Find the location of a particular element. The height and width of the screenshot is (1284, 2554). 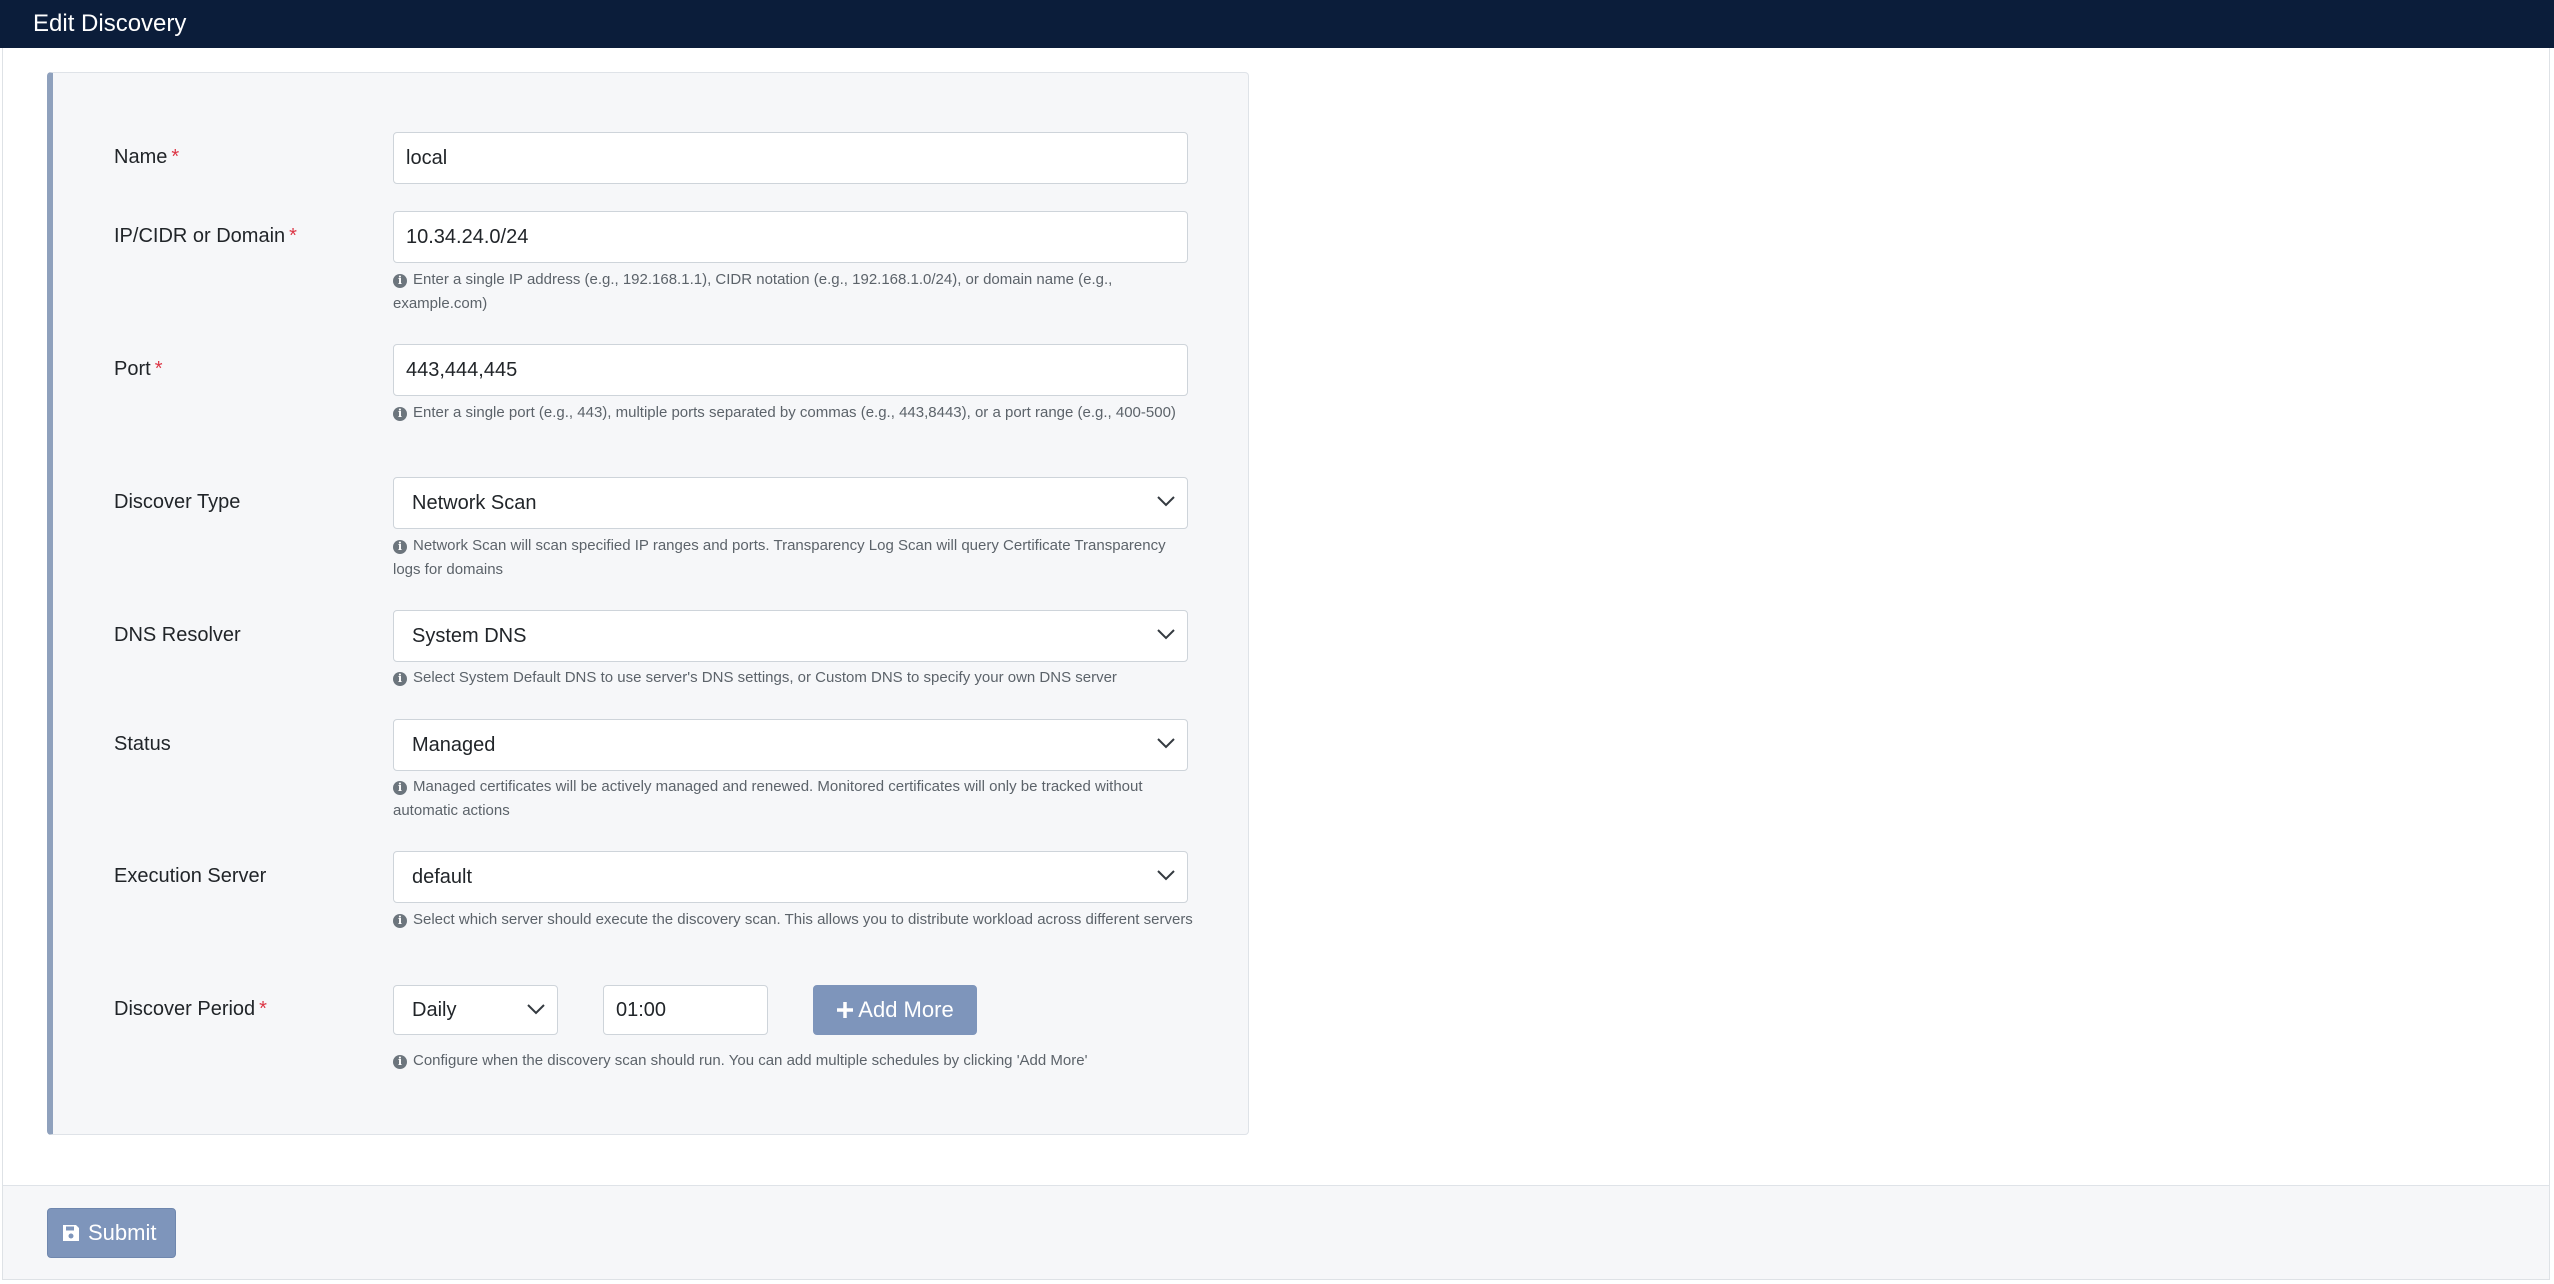

submit-button: Submit is located at coordinates (111, 1233).